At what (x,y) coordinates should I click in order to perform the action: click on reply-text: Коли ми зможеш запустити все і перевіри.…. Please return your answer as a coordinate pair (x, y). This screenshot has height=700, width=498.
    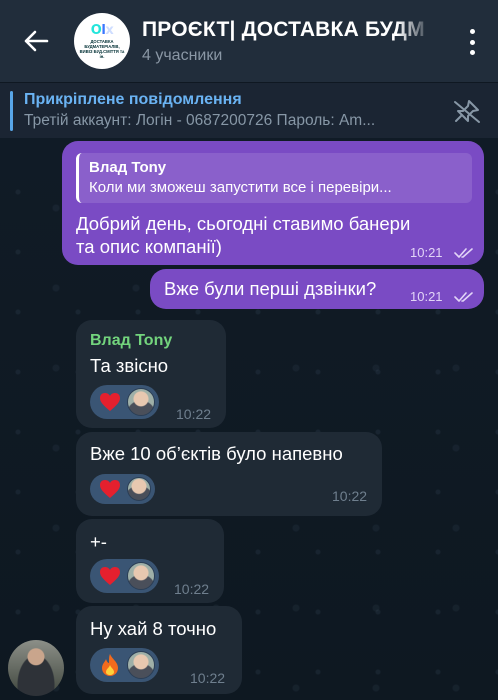
    Looking at the image, I should click on (240, 187).